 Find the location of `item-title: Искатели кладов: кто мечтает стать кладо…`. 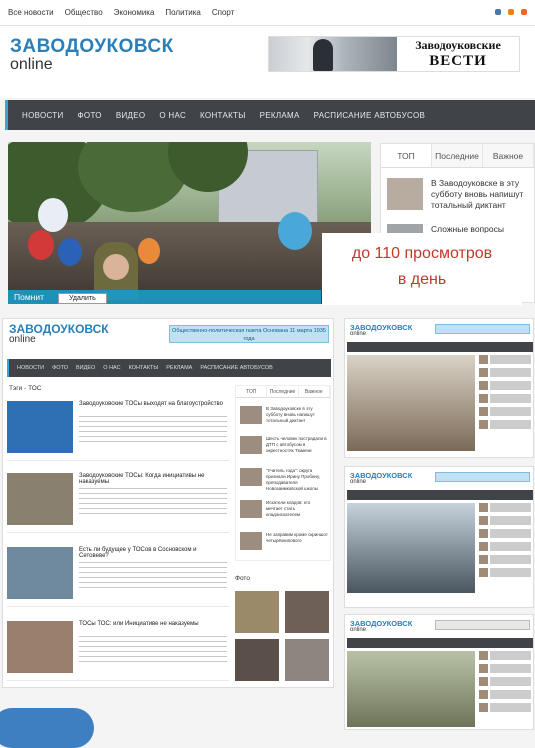

item-title: Искатели кладов: кто мечтает стать кладо… is located at coordinates (288, 508).